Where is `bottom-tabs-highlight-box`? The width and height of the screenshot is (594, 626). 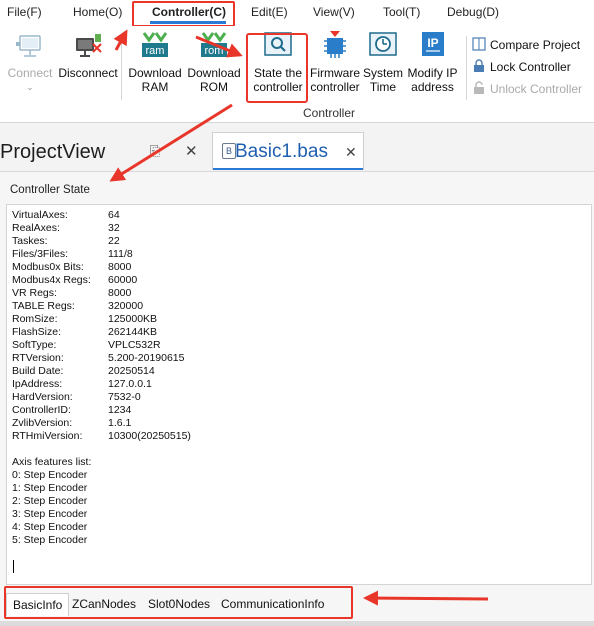 bottom-tabs-highlight-box is located at coordinates (178, 602).